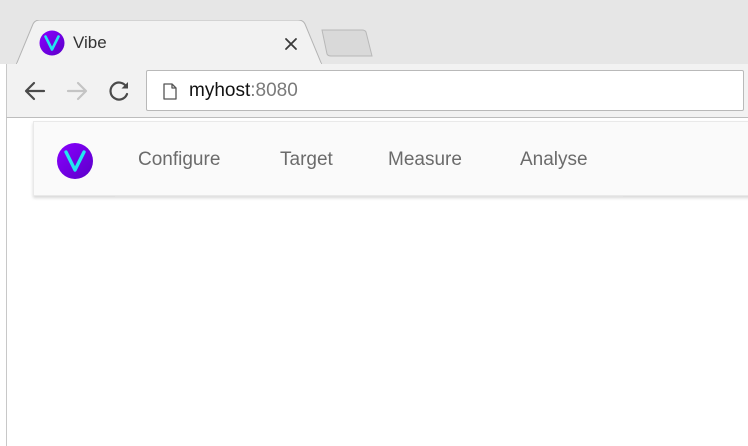 This screenshot has width=748, height=446. Describe the element at coordinates (369, 196) in the screenshot. I see `menu-divider` at that location.